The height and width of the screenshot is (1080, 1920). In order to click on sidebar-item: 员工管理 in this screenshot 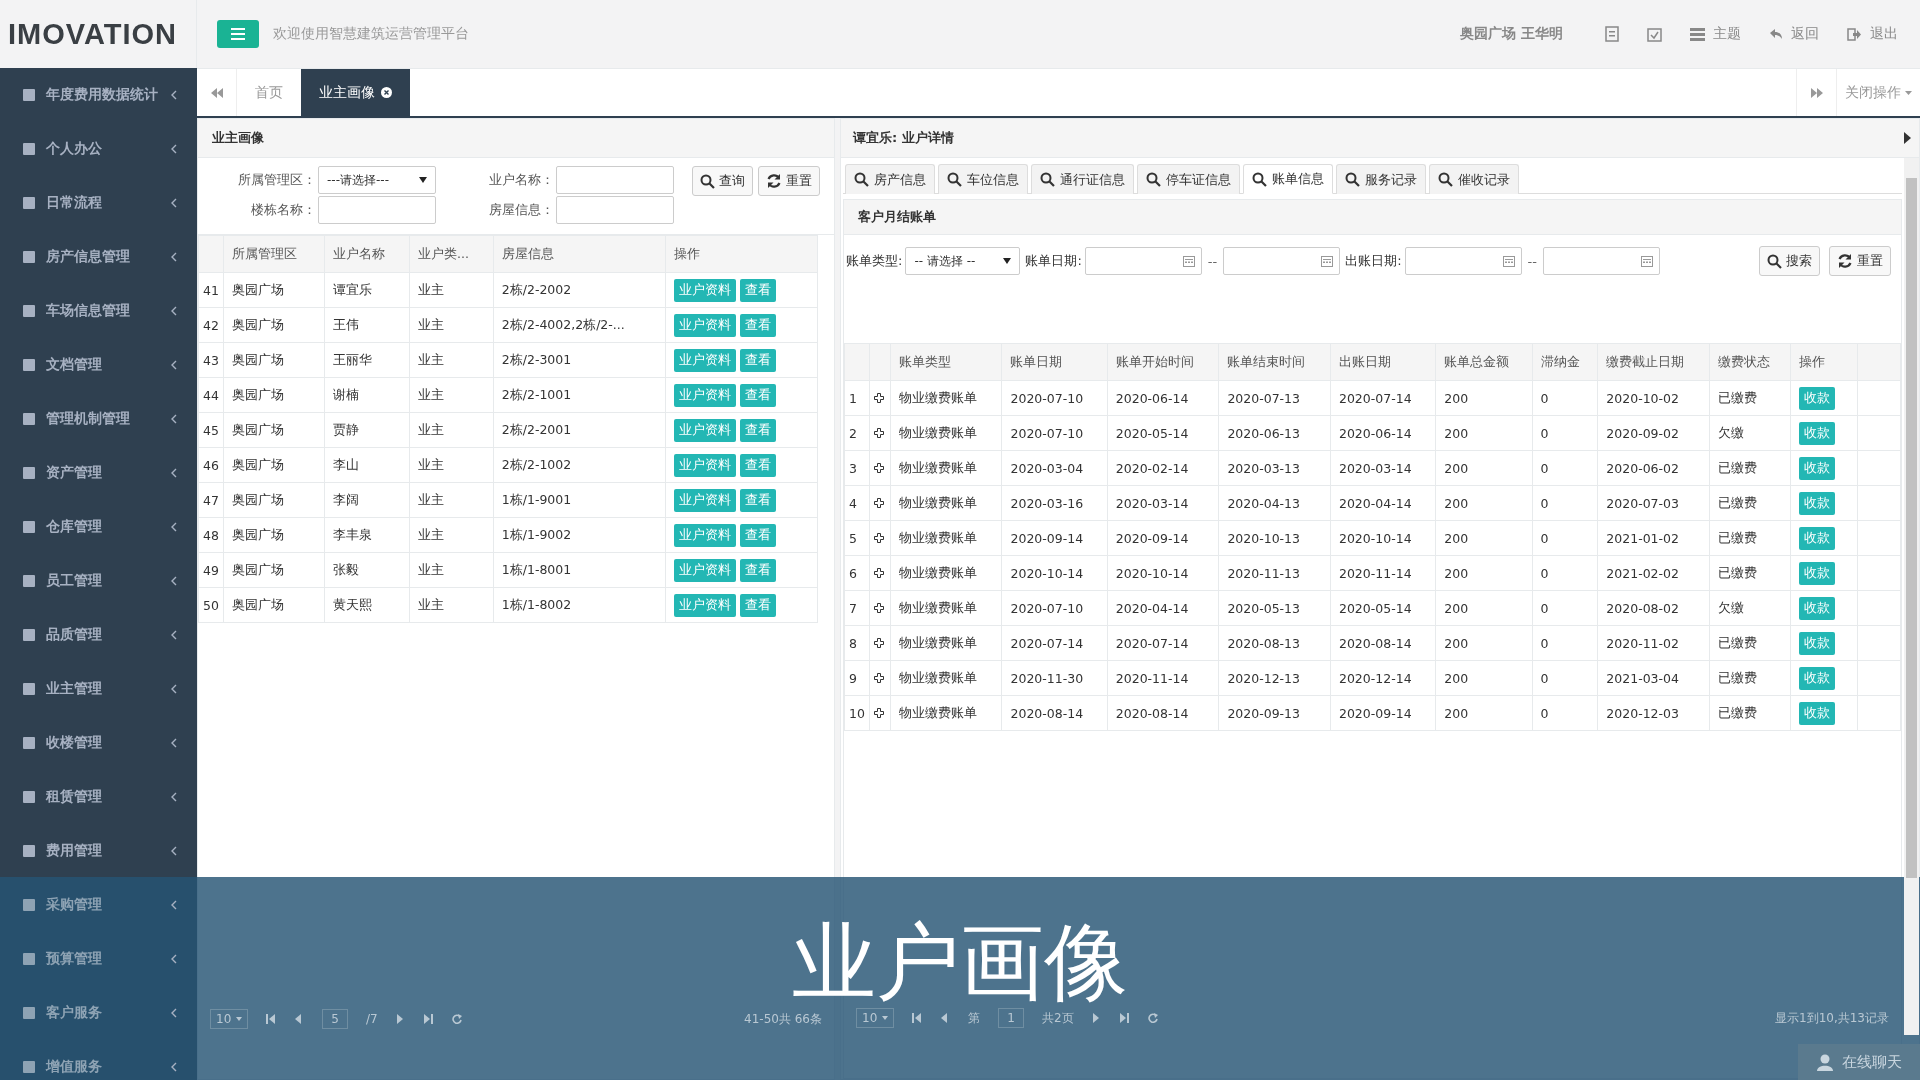, I will do `click(98, 581)`.